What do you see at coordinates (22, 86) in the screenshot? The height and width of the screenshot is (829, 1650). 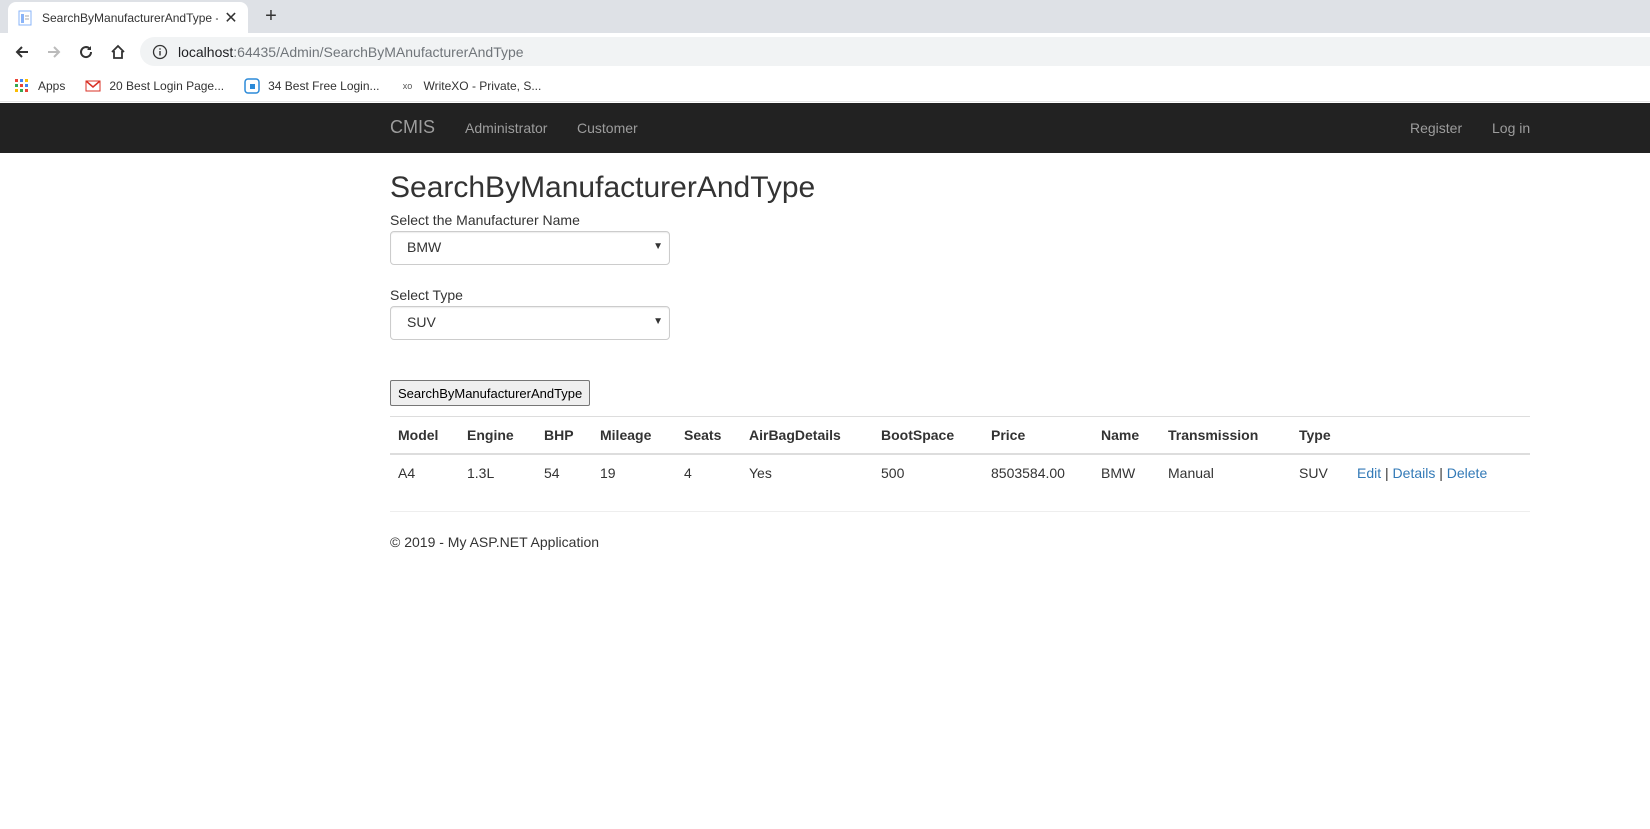 I see `apps-grid-icon` at bounding box center [22, 86].